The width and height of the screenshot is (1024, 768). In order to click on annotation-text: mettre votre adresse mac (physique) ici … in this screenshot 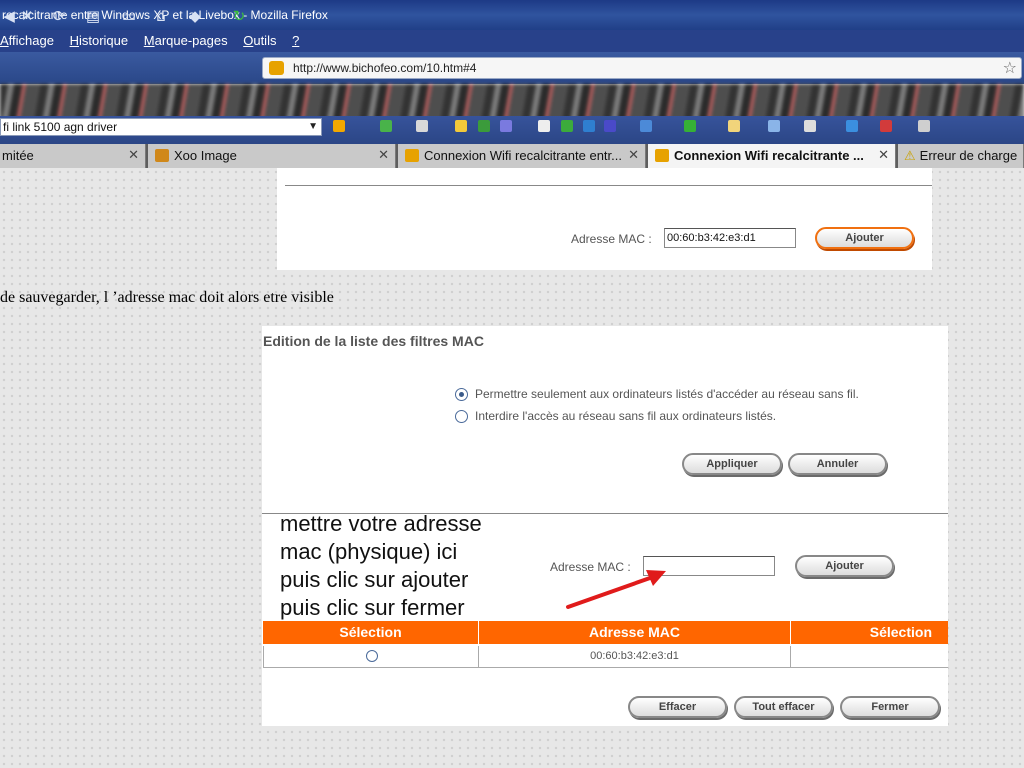, I will do `click(410, 566)`.